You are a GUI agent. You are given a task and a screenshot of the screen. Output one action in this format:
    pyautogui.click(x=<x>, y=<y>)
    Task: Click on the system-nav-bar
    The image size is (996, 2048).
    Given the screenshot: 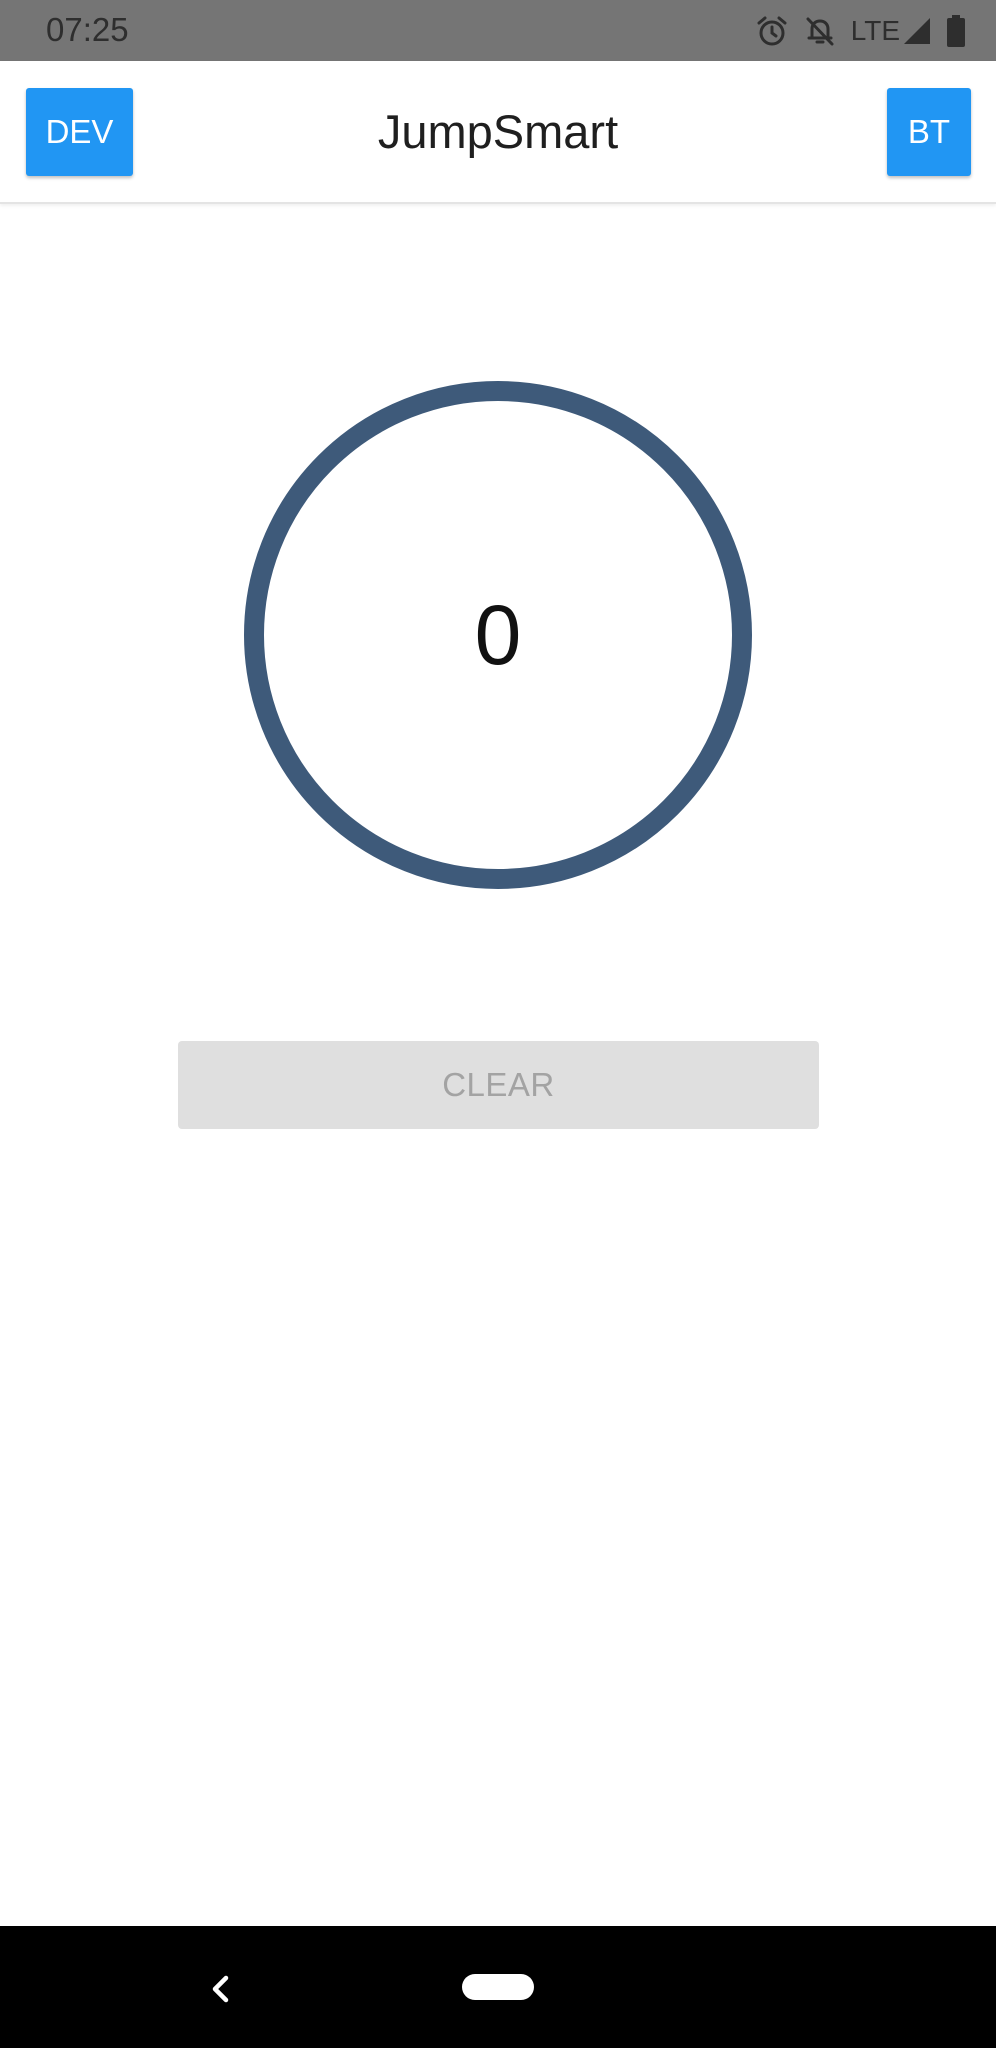 What is the action you would take?
    pyautogui.click(x=498, y=1987)
    